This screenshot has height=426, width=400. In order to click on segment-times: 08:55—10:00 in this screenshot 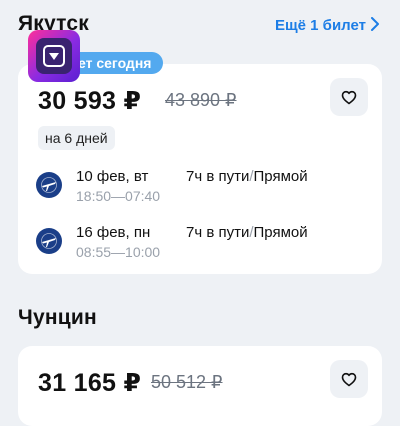, I will do `click(118, 252)`.